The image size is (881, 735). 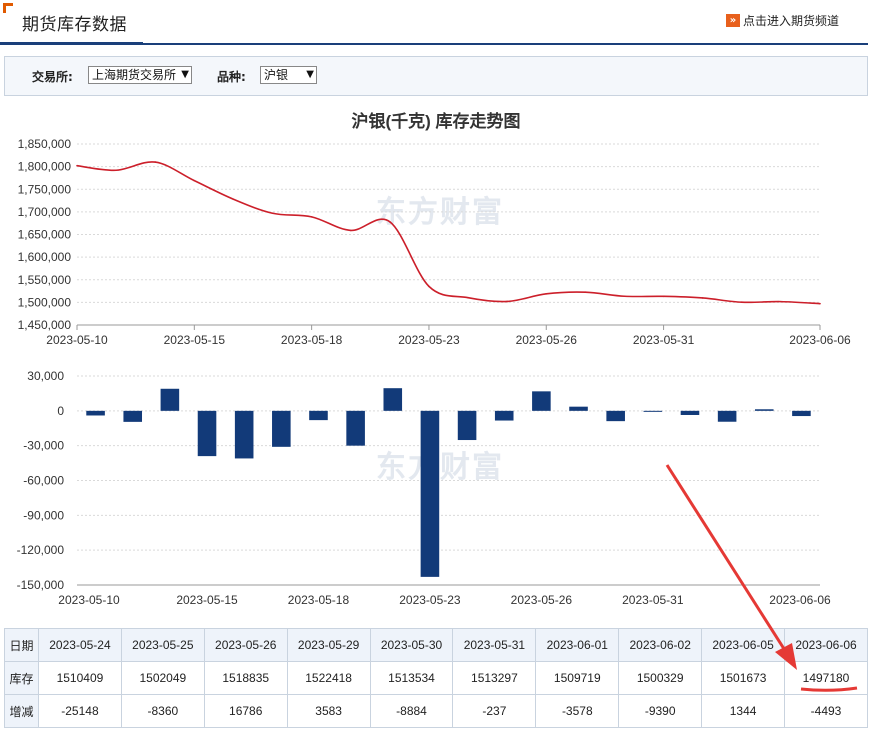 I want to click on change-cell: -3578, so click(x=577, y=711).